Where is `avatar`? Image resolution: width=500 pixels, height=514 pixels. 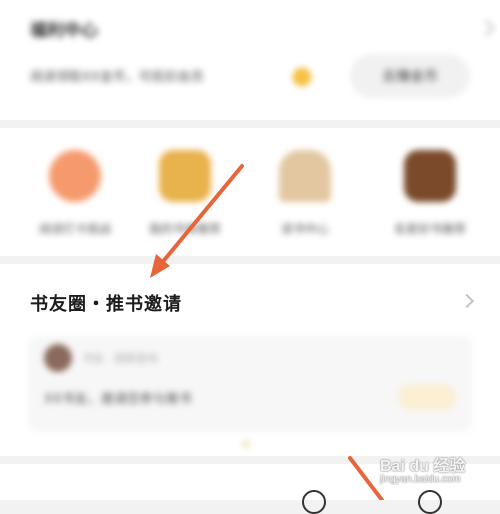
avatar is located at coordinates (58, 358).